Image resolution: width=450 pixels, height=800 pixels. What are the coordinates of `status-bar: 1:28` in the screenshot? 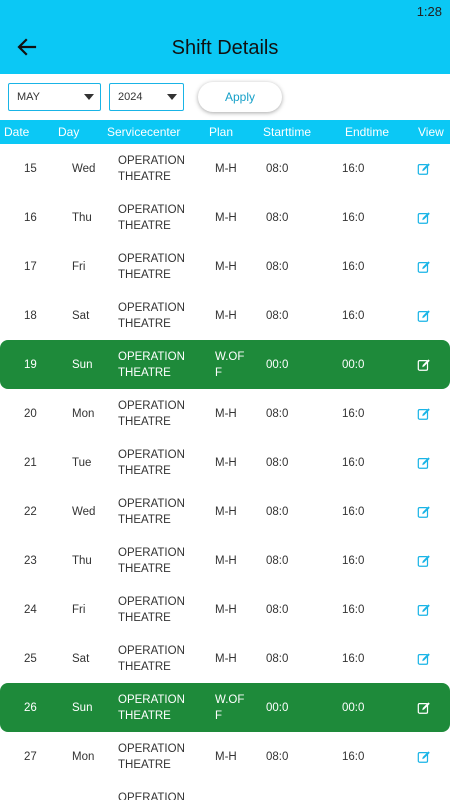 It's located at (225, 11).